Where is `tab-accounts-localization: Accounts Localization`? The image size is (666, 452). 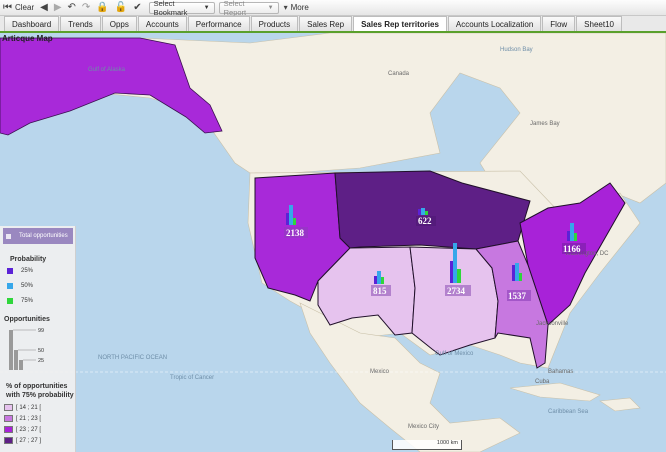 tab-accounts-localization: Accounts Localization is located at coordinates (494, 23).